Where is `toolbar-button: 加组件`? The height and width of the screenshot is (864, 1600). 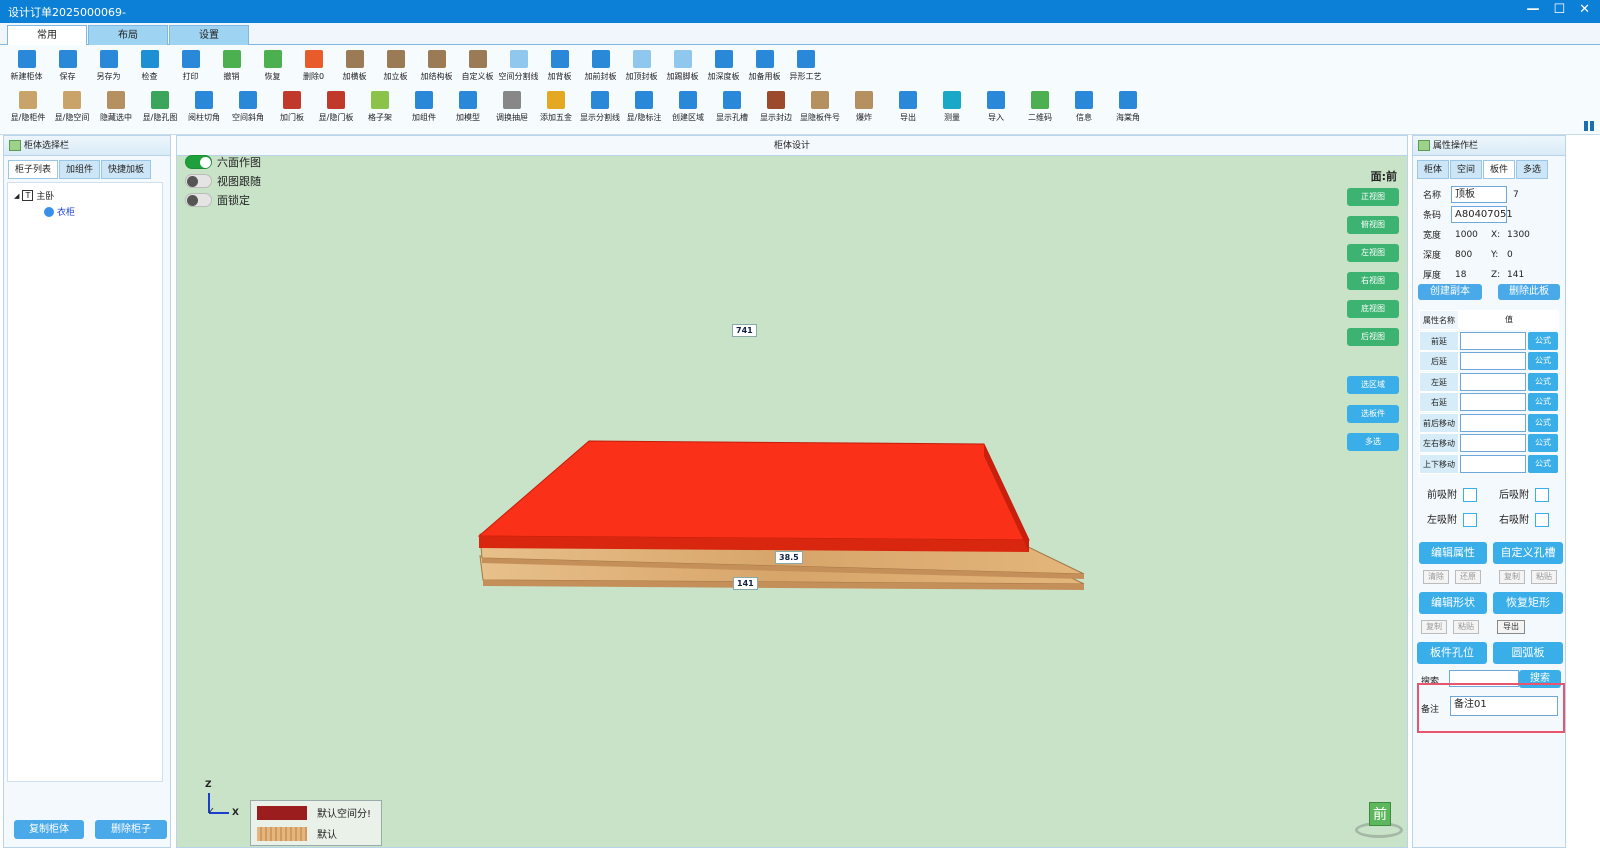
toolbar-button: 加组件 is located at coordinates (424, 107).